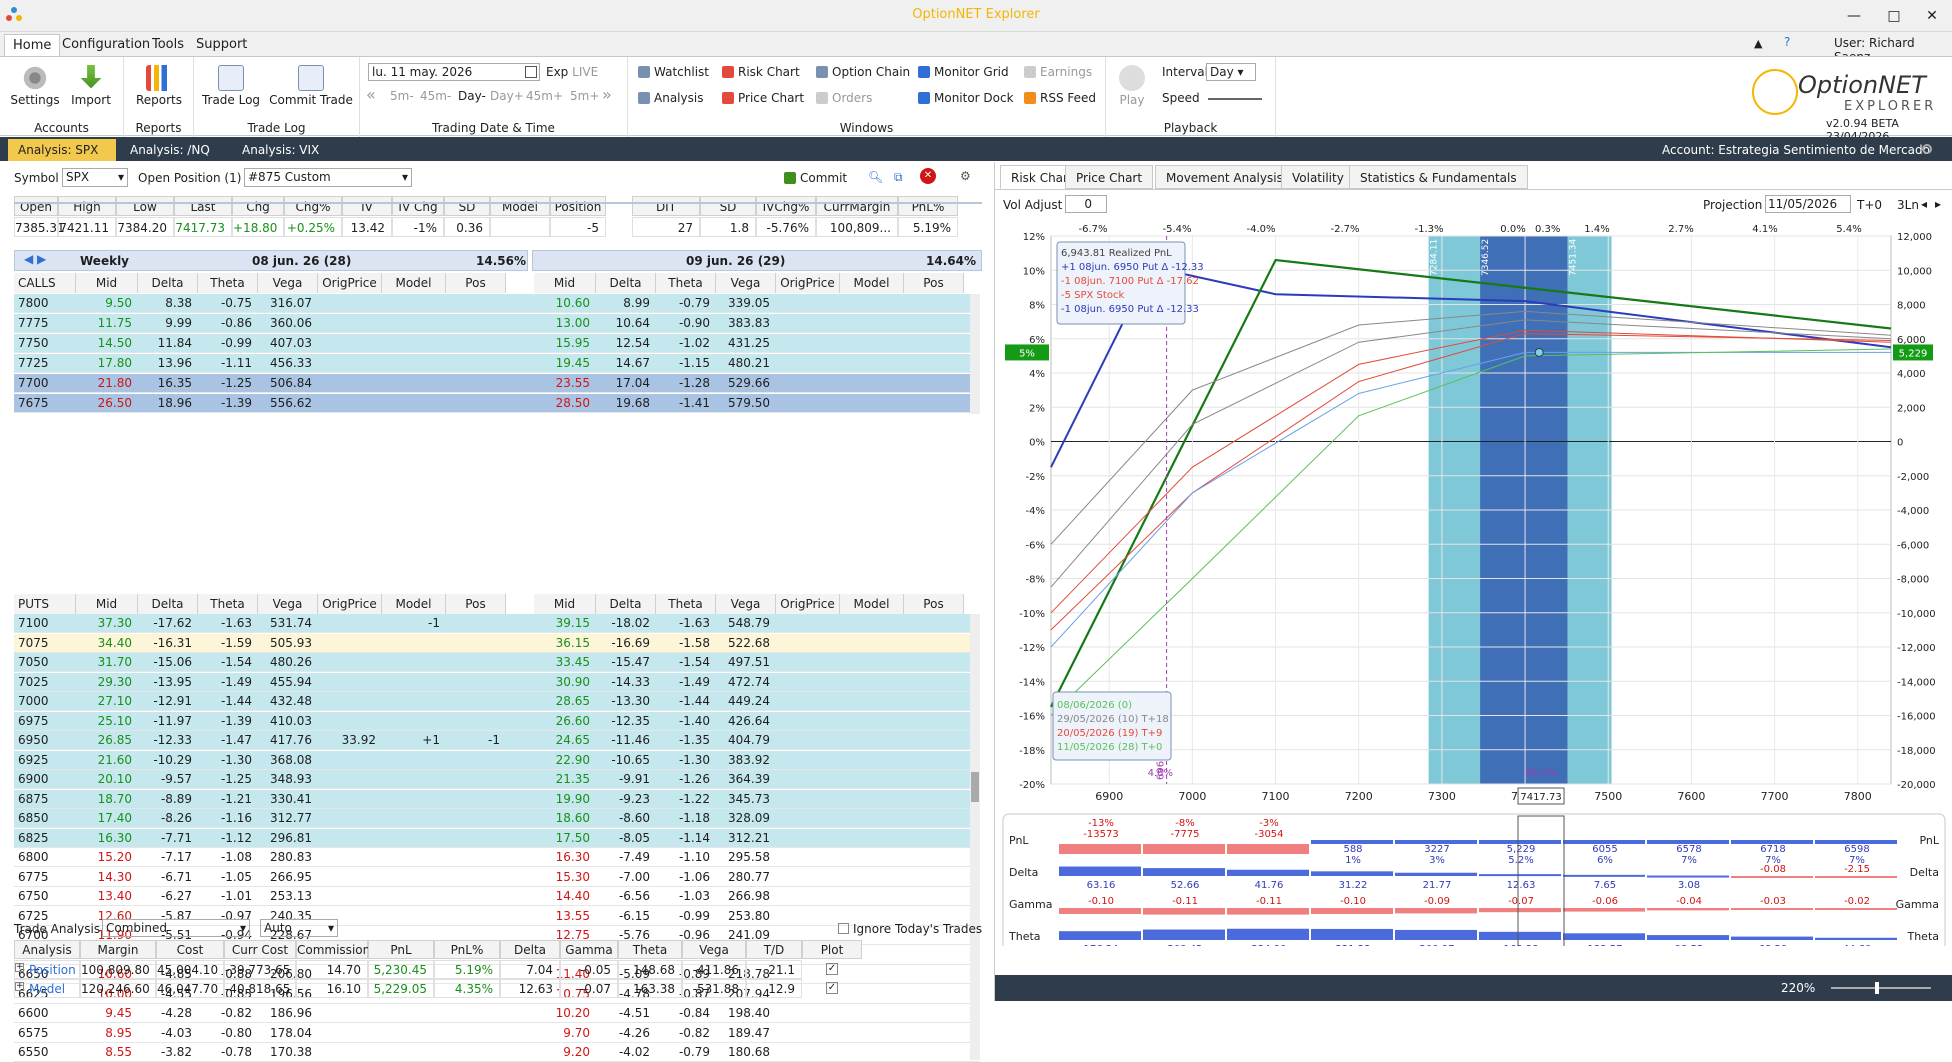 The height and width of the screenshot is (1062, 1952). What do you see at coordinates (910, 929) in the screenshot?
I see `ignore-checkbox: Ignore Today's Trades` at bounding box center [910, 929].